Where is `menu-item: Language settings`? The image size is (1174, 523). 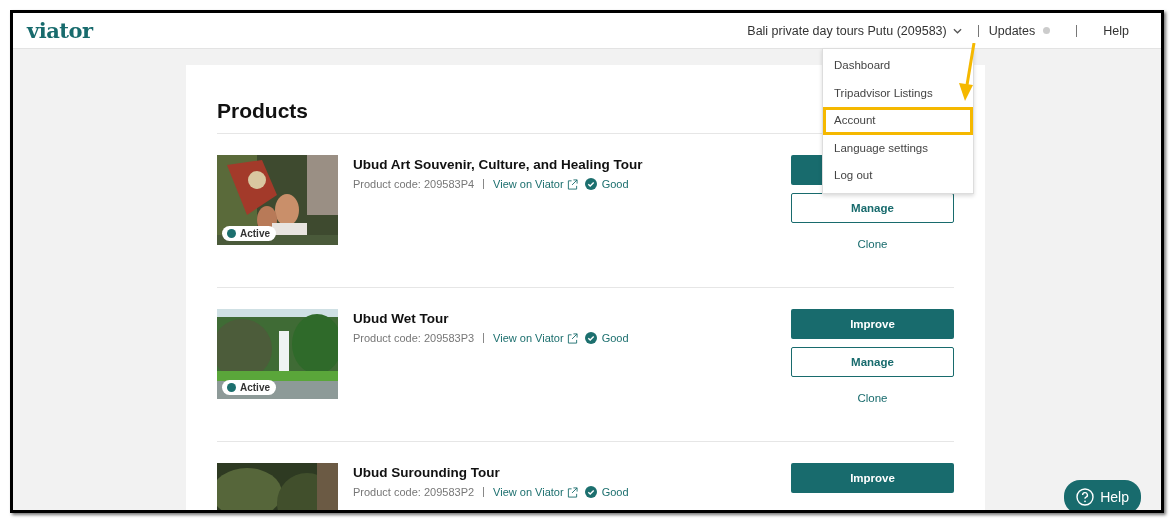
menu-item: Language settings is located at coordinates (898, 148).